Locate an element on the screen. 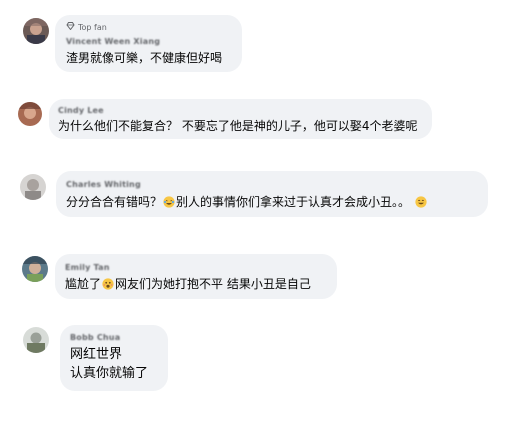 This screenshot has width=512, height=423. comment-text: 尴尬了 网友们为她打抱不平 结果小丑是自己 is located at coordinates (188, 284).